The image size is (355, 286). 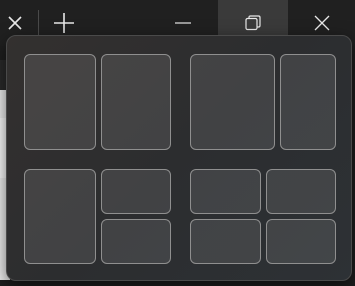 I want to click on snap-zone-top-left-quarter, so click(x=225, y=191).